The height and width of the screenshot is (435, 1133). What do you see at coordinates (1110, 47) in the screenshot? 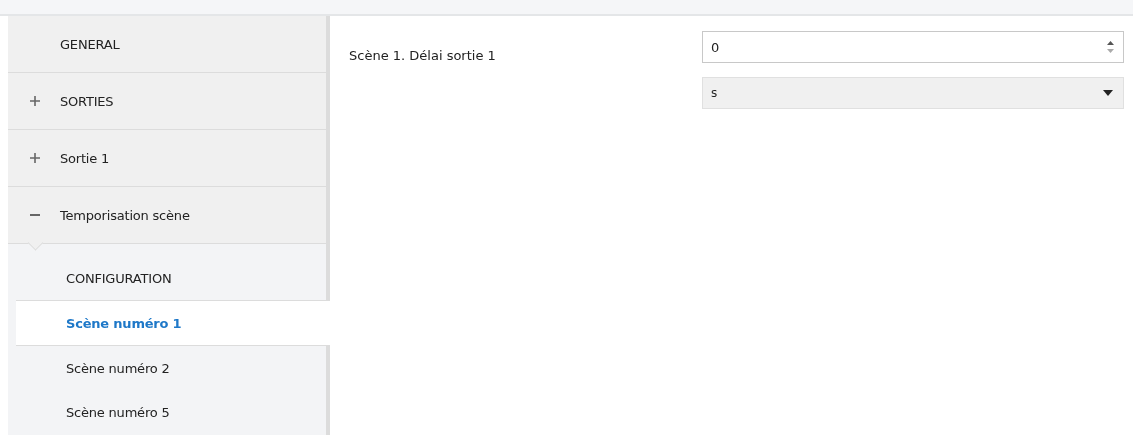
I see `spinner-arrows-icon` at bounding box center [1110, 47].